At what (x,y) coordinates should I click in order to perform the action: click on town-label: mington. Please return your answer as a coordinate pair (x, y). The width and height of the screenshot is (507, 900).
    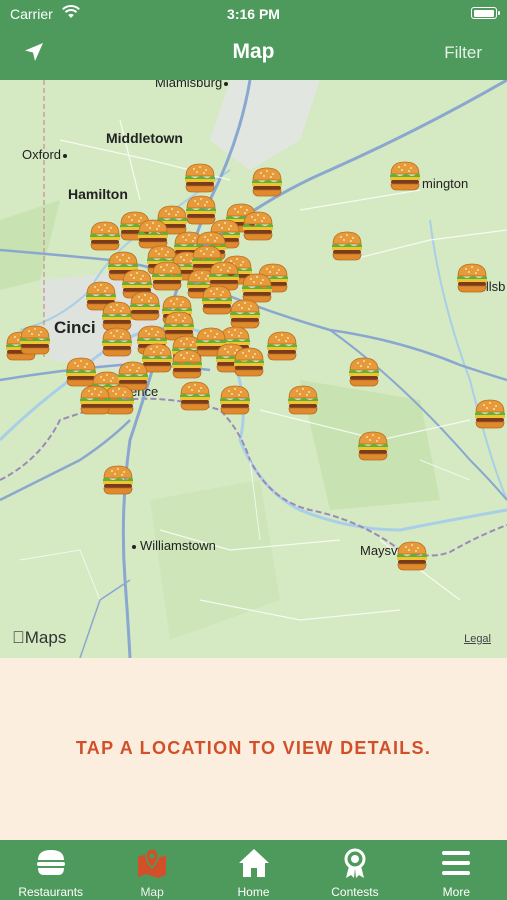
    Looking at the image, I should click on (445, 183).